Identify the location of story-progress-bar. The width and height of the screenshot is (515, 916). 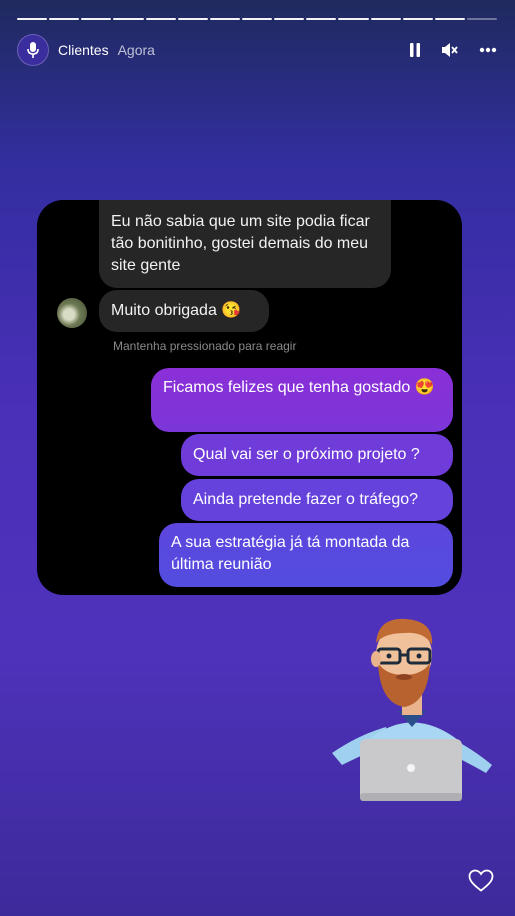
(257, 19).